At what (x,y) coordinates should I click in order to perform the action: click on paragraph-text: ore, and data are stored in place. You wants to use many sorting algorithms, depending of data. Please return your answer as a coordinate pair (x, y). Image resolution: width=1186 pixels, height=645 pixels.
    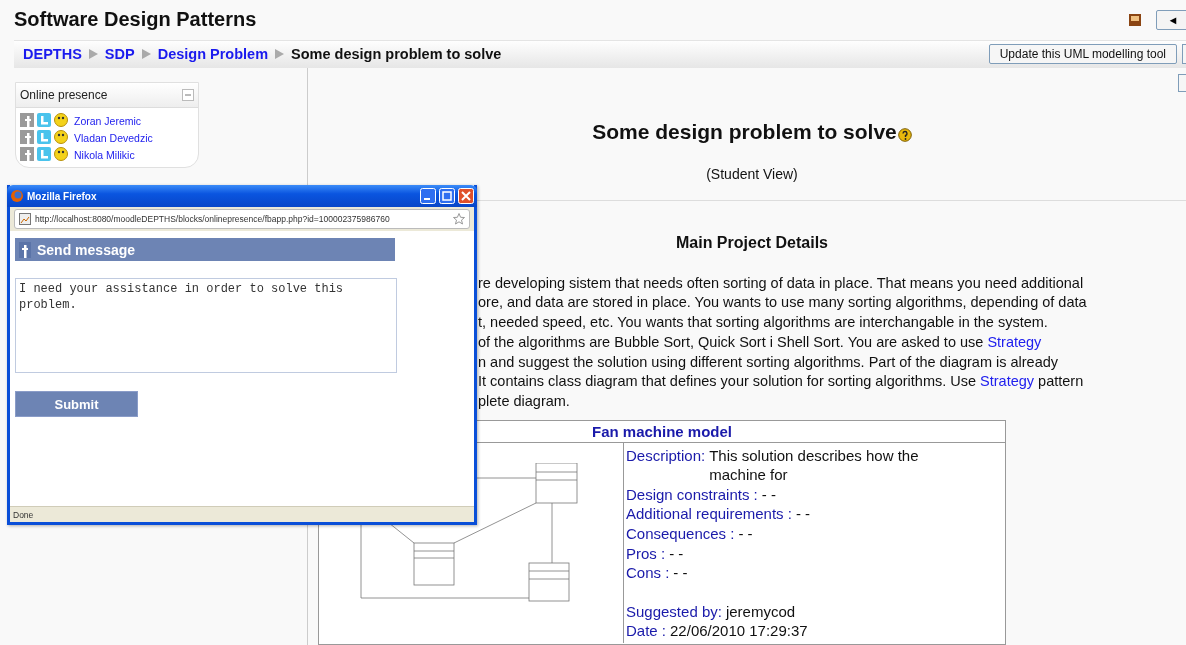
    Looking at the image, I should click on (782, 303).